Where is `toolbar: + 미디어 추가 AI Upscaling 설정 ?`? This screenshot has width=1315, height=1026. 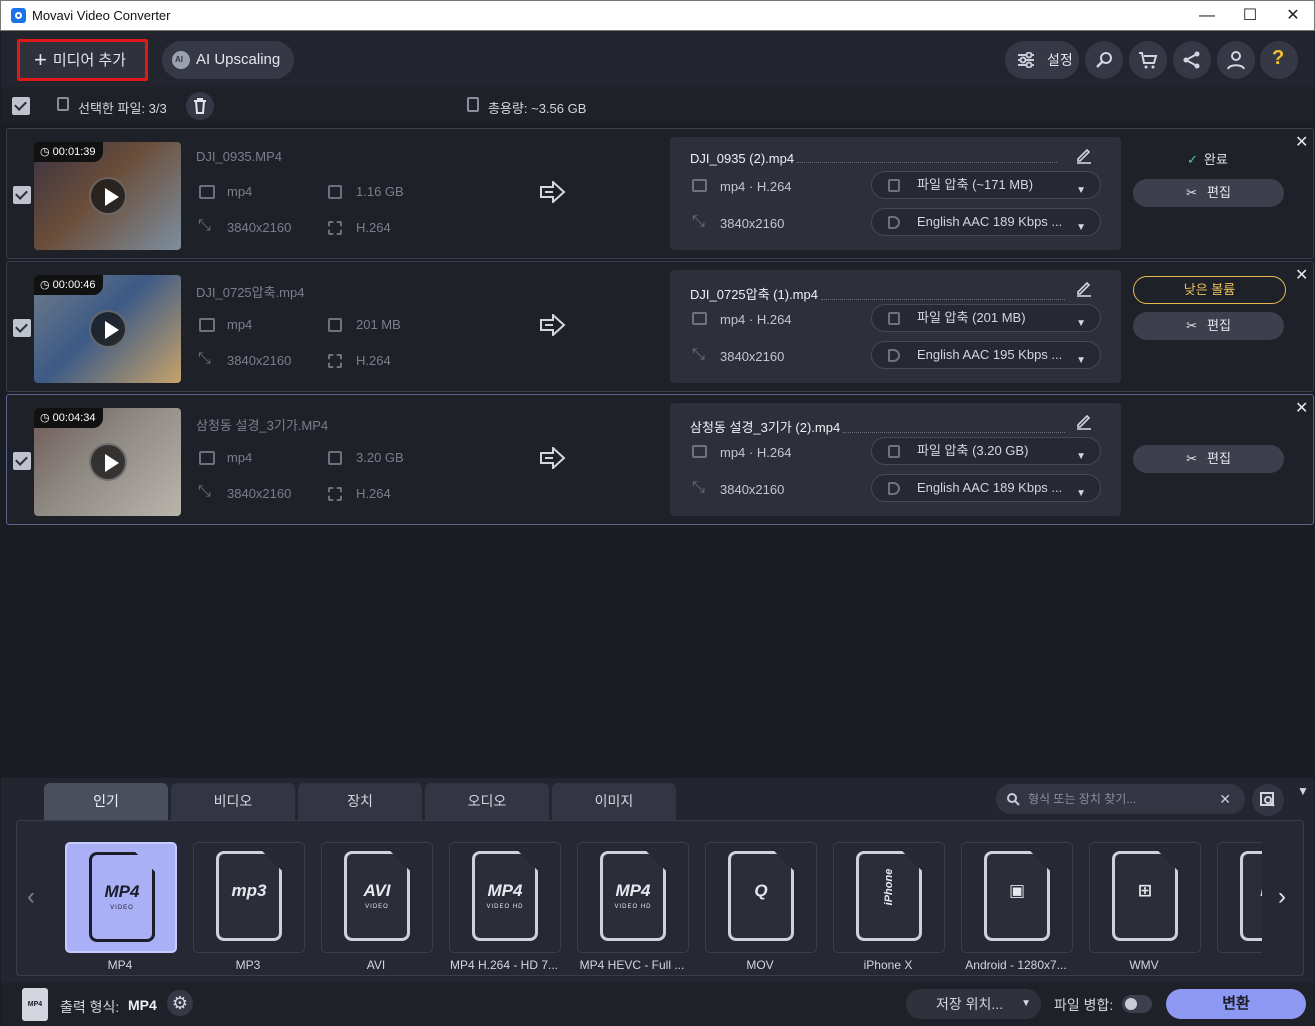 toolbar: + 미디어 추가 AI Upscaling 설정 ? is located at coordinates (657, 59).